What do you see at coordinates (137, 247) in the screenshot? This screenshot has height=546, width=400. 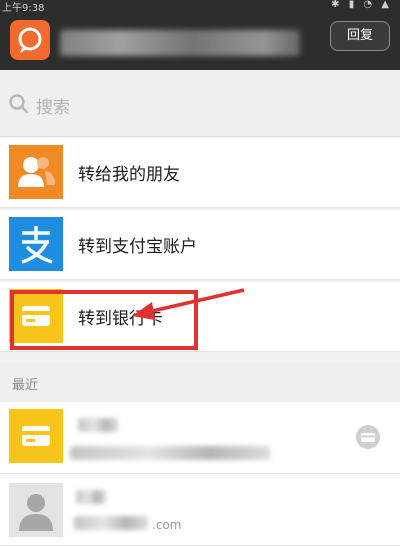 I see `option-label: 转到支付宝账户` at bounding box center [137, 247].